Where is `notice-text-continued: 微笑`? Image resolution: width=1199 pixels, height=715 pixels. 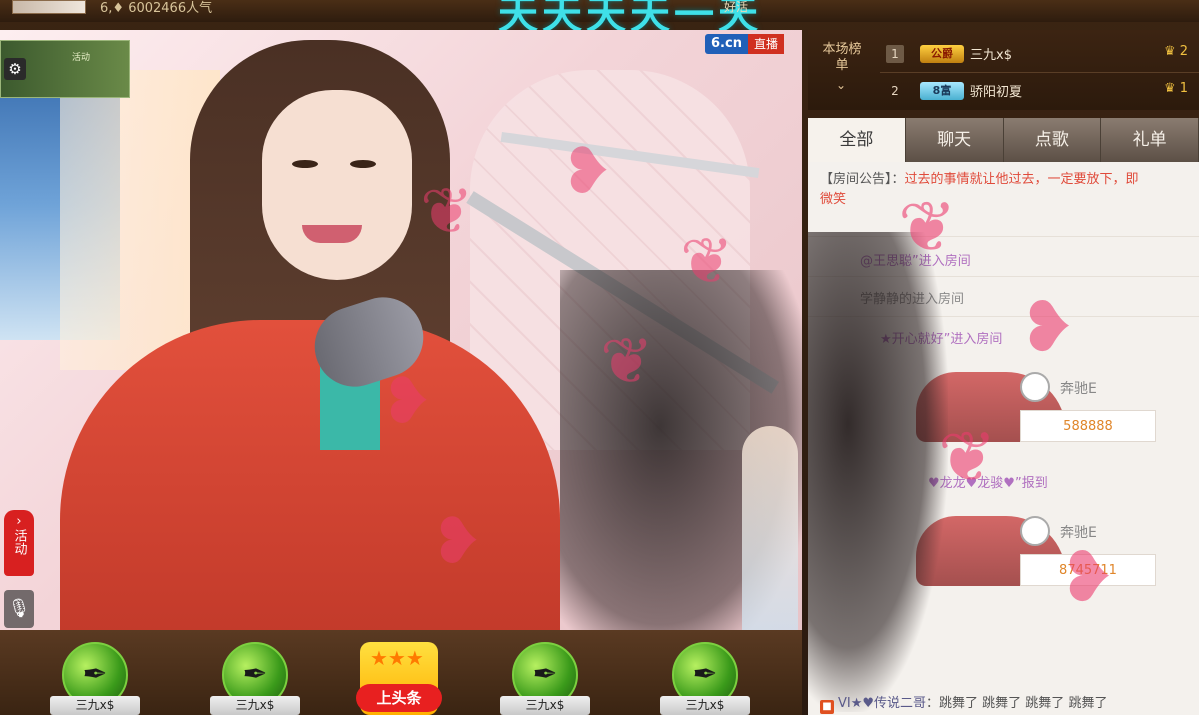
notice-text-continued: 微笑 is located at coordinates (833, 199).